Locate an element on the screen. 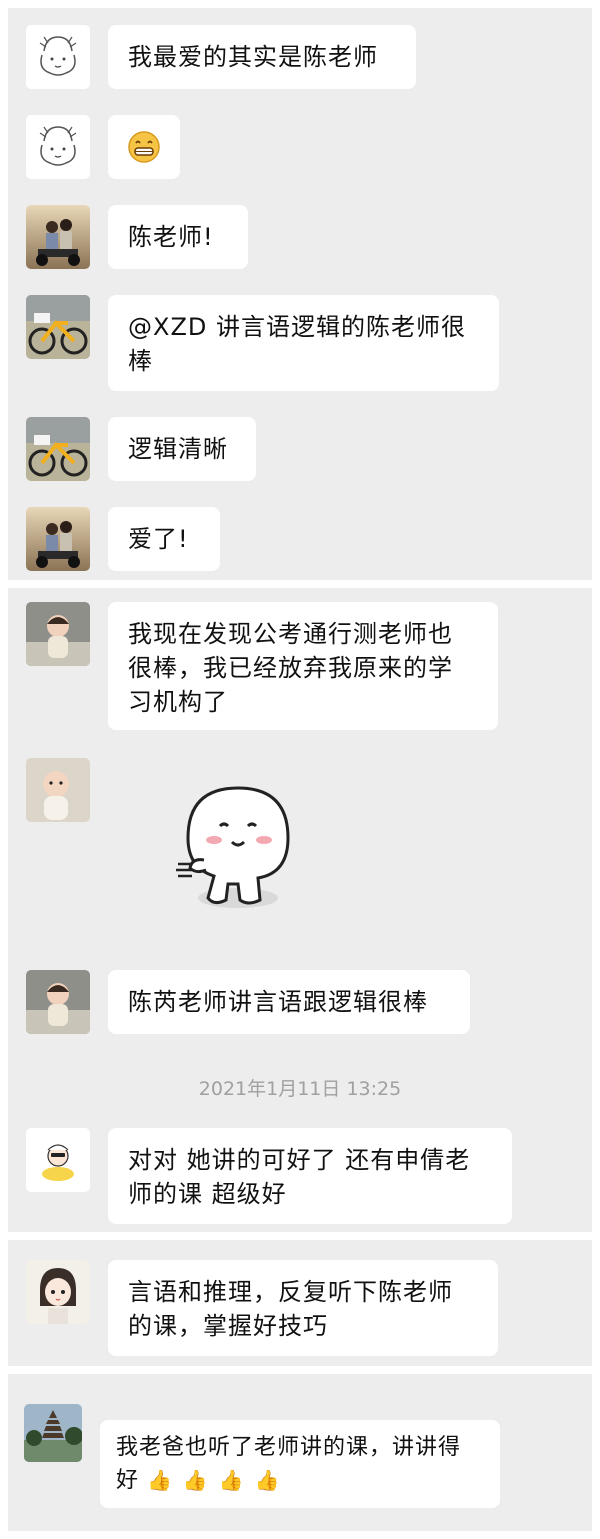  message-bubble: 我现在发现公考通行测老师也 很棒，我已经放弃我原来的学 习机构了 is located at coordinates (303, 666).